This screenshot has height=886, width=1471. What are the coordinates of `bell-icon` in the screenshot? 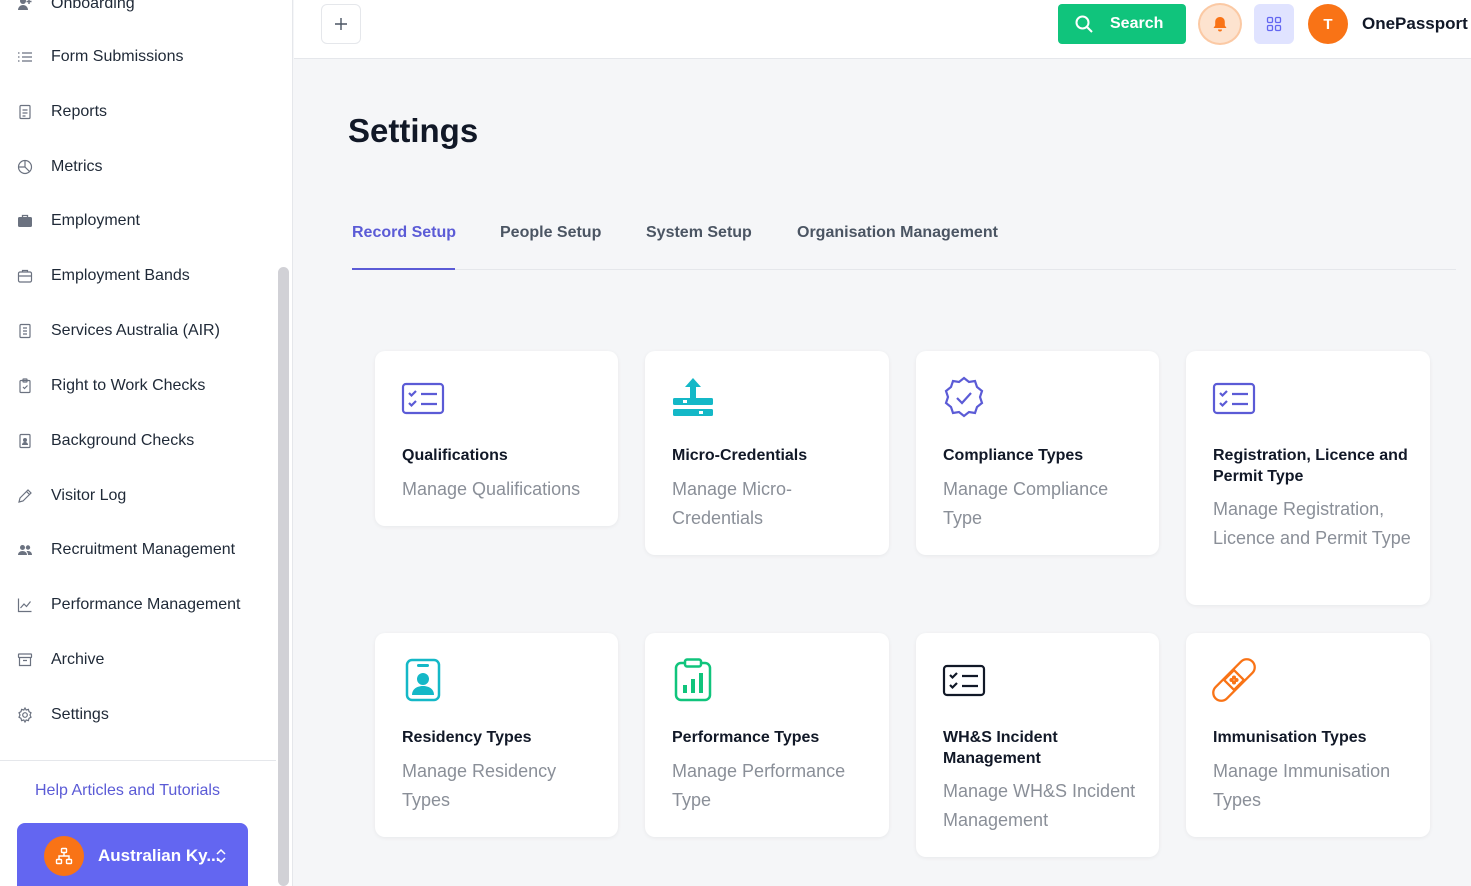 It's located at (1220, 24).